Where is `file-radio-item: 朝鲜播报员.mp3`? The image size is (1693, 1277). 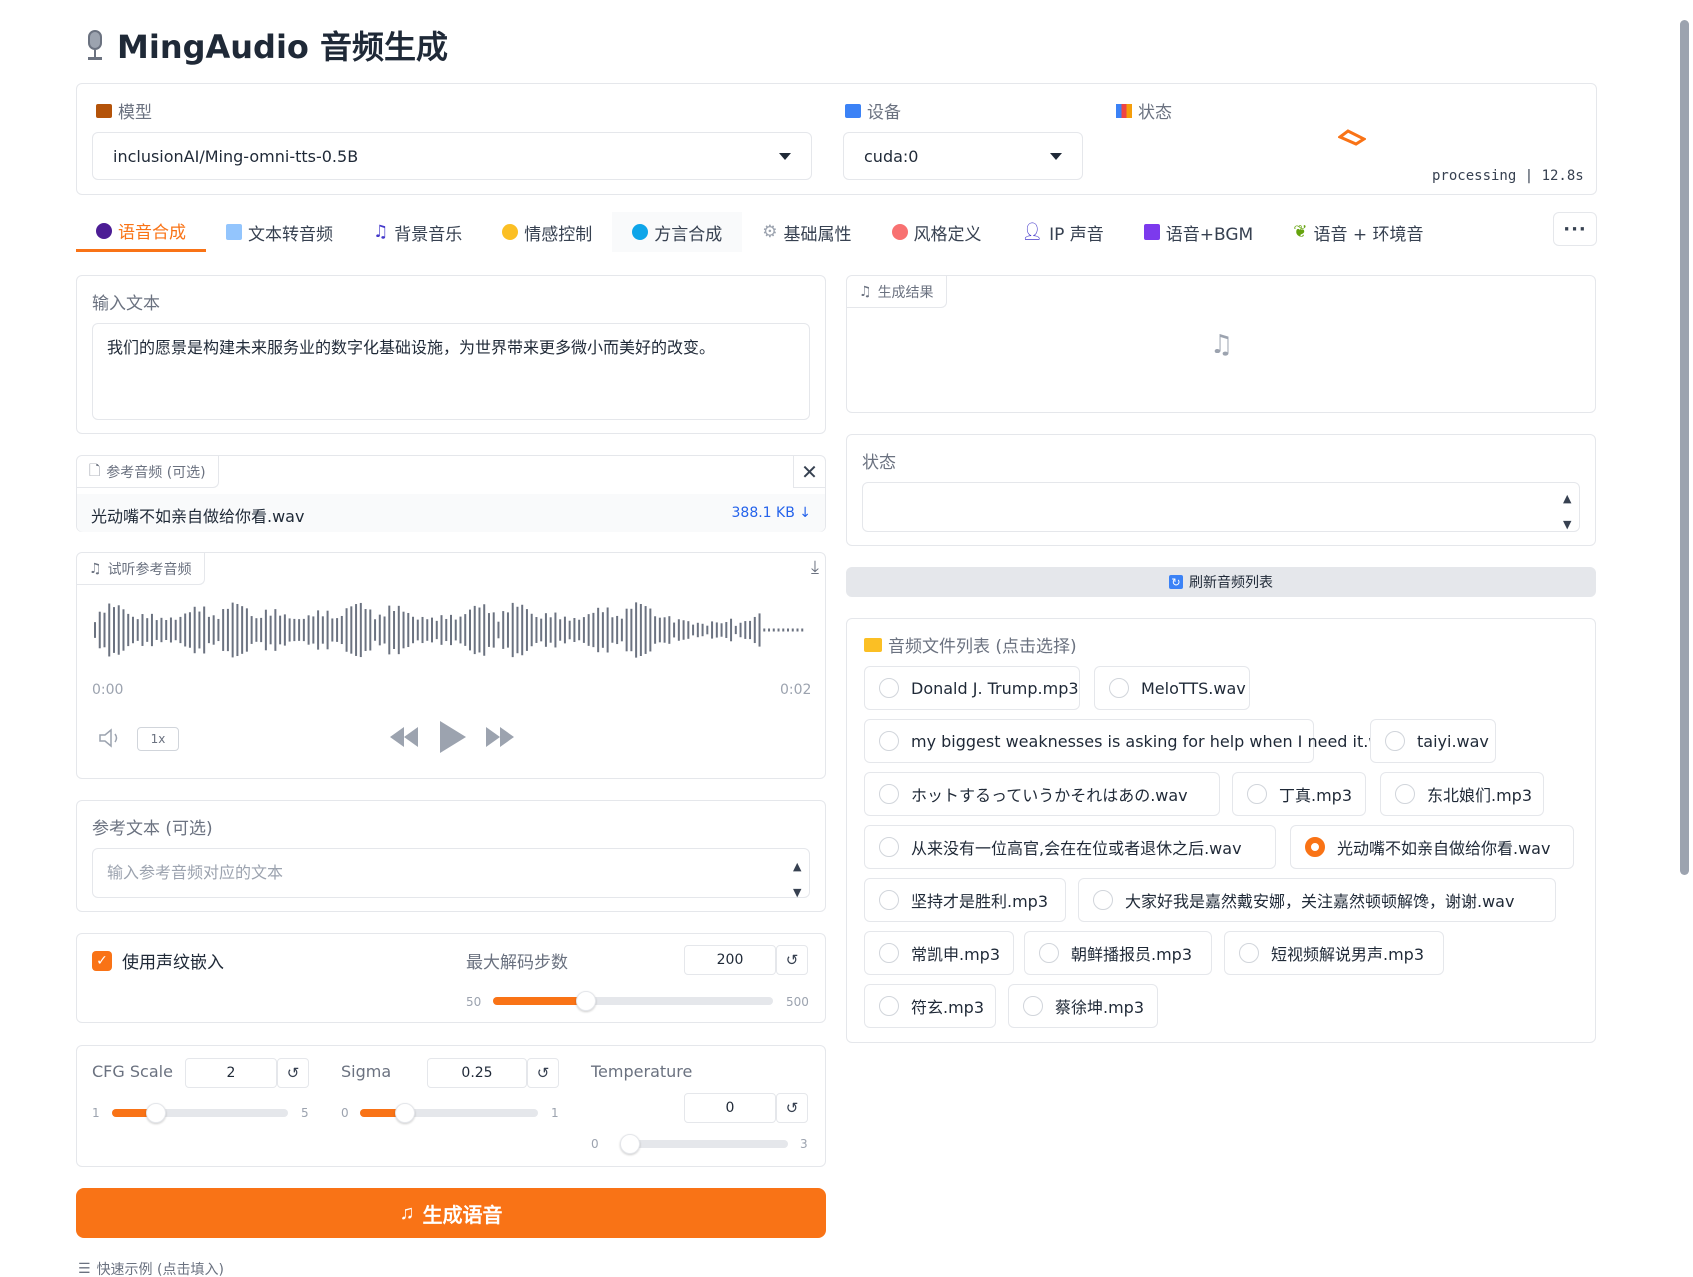 file-radio-item: 朝鲜播报员.mp3 is located at coordinates (1118, 953).